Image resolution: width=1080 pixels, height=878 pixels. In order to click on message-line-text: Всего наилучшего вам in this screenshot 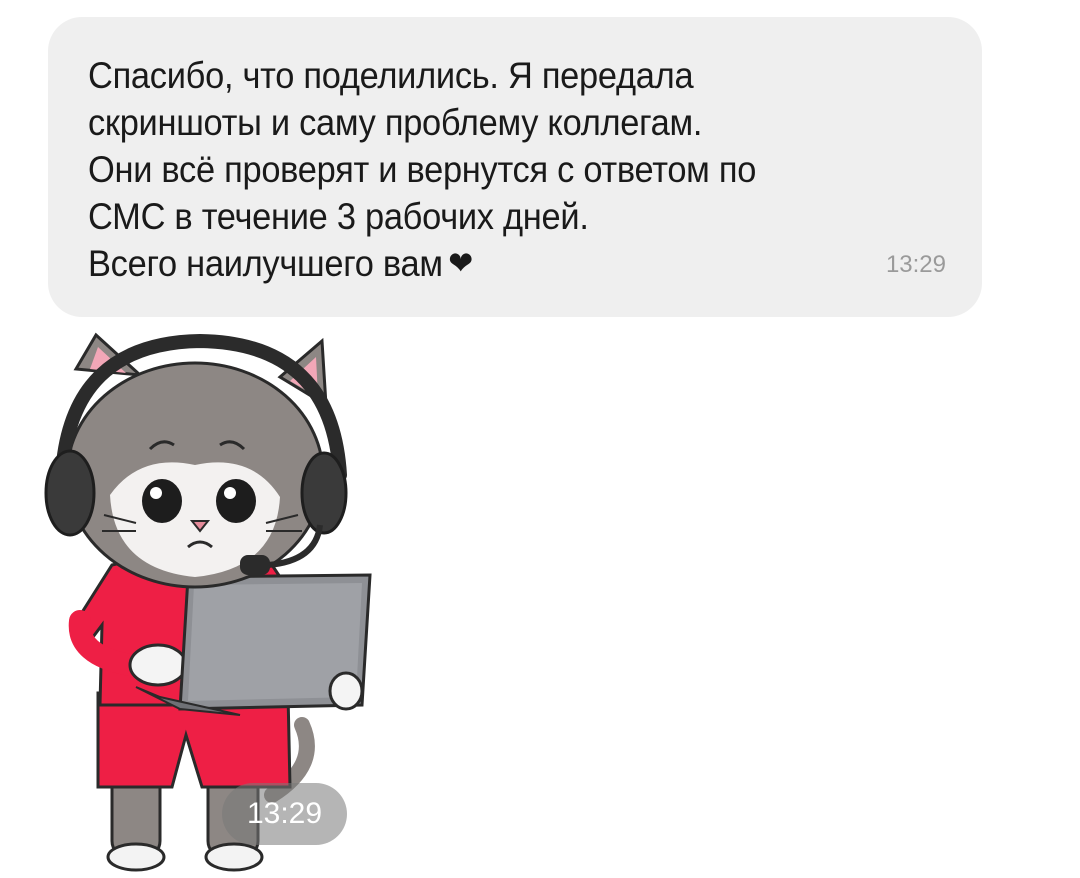, I will do `click(265, 263)`.